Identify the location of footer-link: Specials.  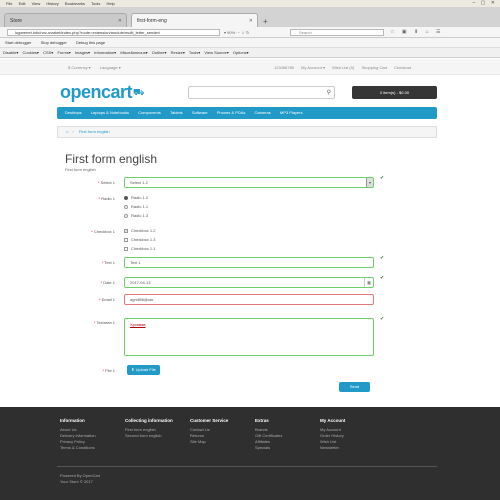
(268, 448).